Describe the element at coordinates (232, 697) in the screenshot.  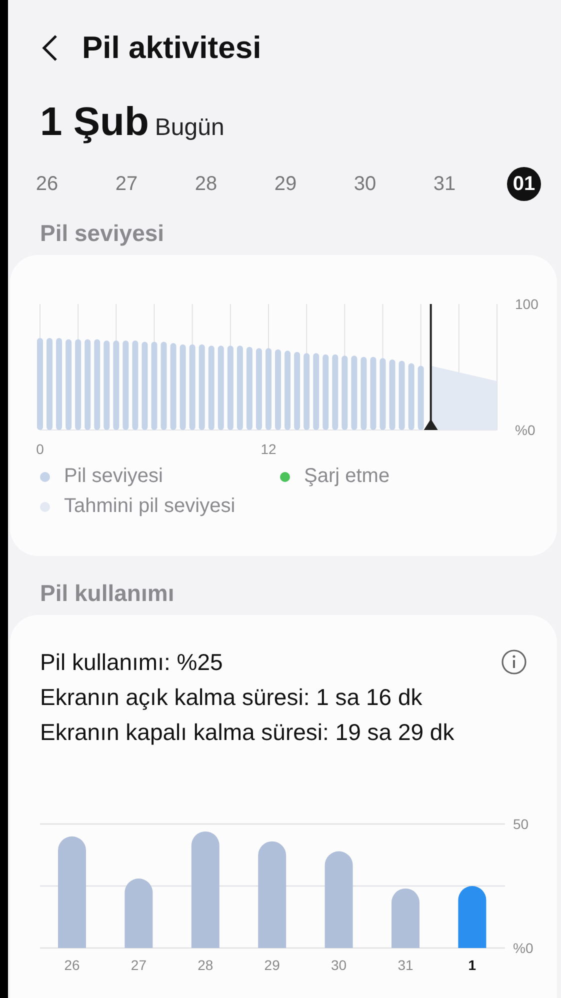
I see `usage-text: Ekranın açık kalma süresi: 1 sa 16 dk` at that location.